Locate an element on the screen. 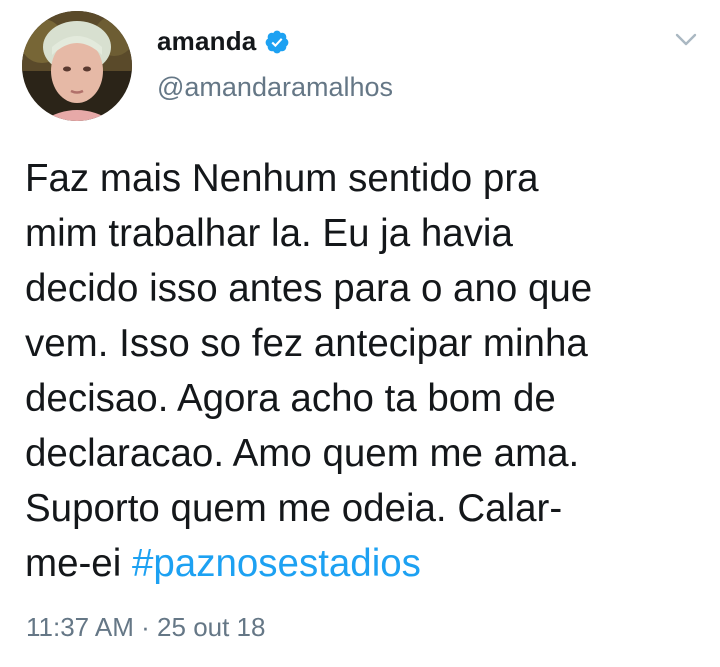 The height and width of the screenshot is (667, 720). tweet-line: vem. Isso so fez antecipar minha is located at coordinates (306, 343).